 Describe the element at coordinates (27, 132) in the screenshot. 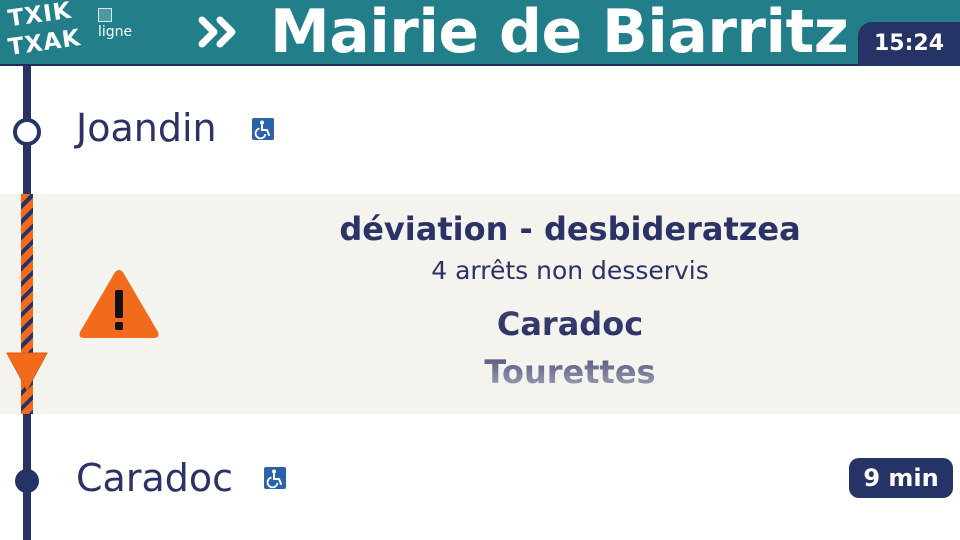

I see `stop-marker-passed` at that location.